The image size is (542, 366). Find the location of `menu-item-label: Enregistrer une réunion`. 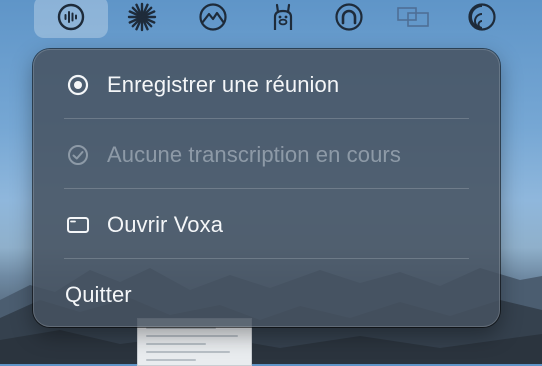

menu-item-label: Enregistrer une réunion is located at coordinates (223, 84).